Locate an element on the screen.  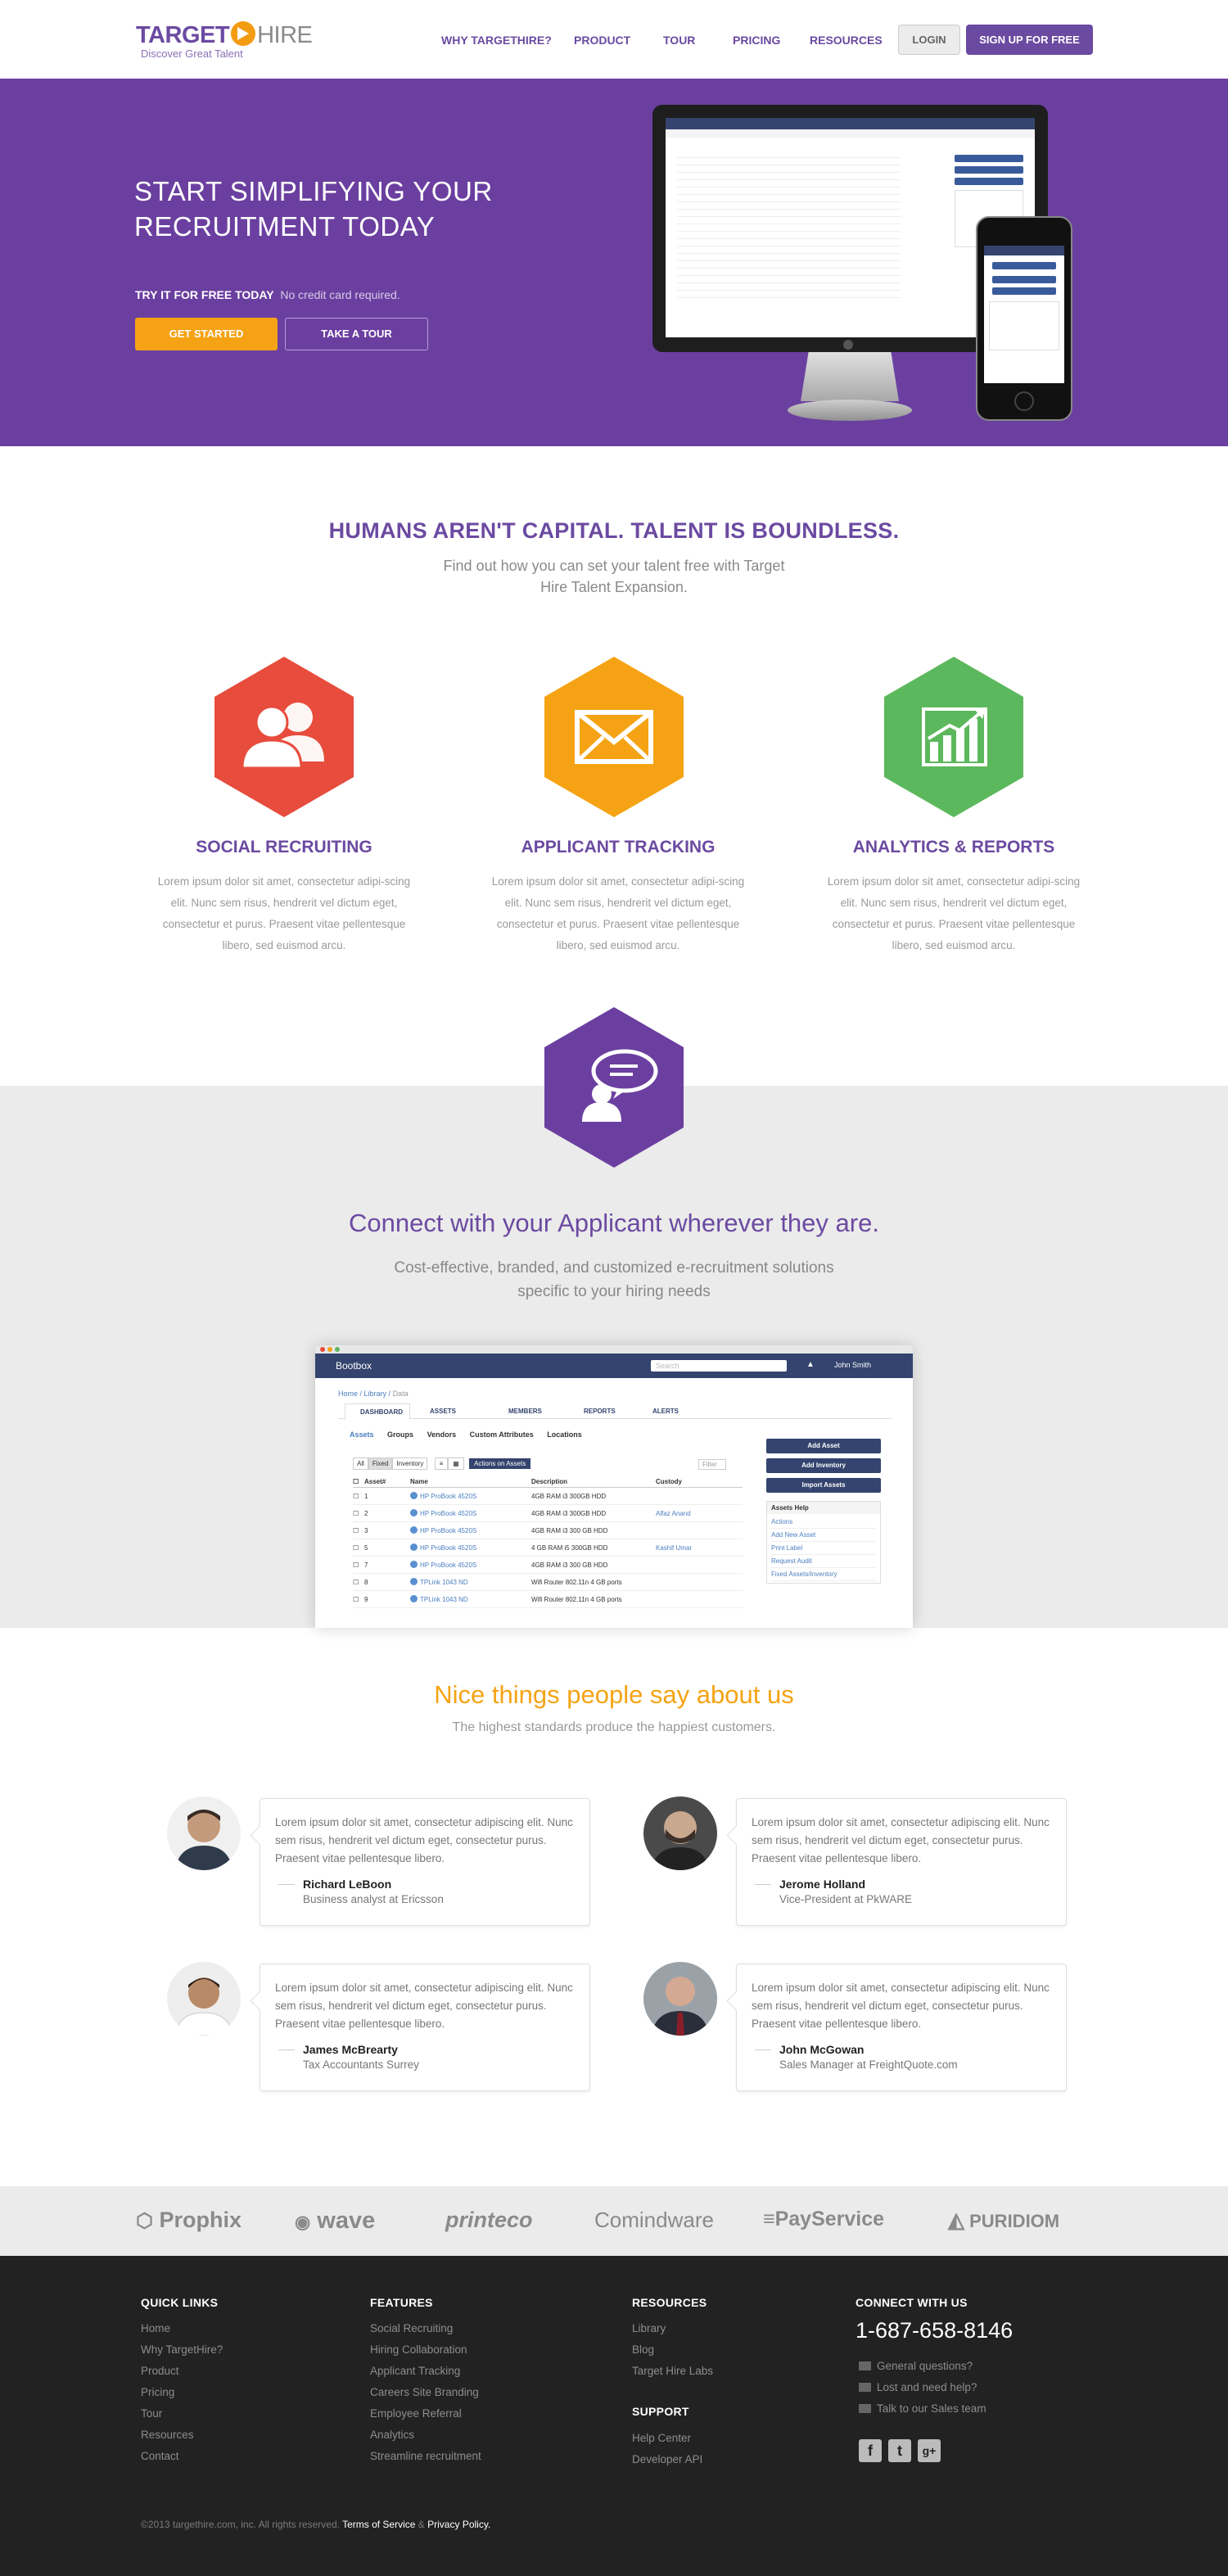
footer-resource-link: Library is located at coordinates (649, 2328).